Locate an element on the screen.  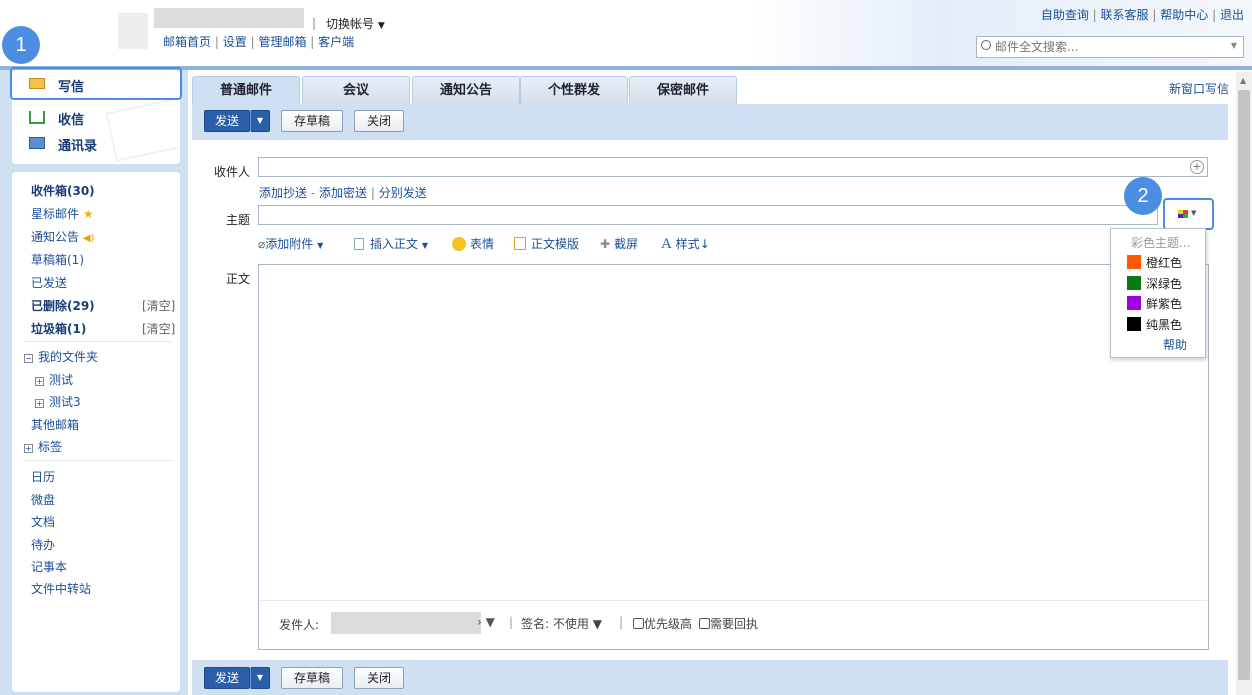
folder-drafts: 草稿箱(1) is located at coordinates (57, 259).